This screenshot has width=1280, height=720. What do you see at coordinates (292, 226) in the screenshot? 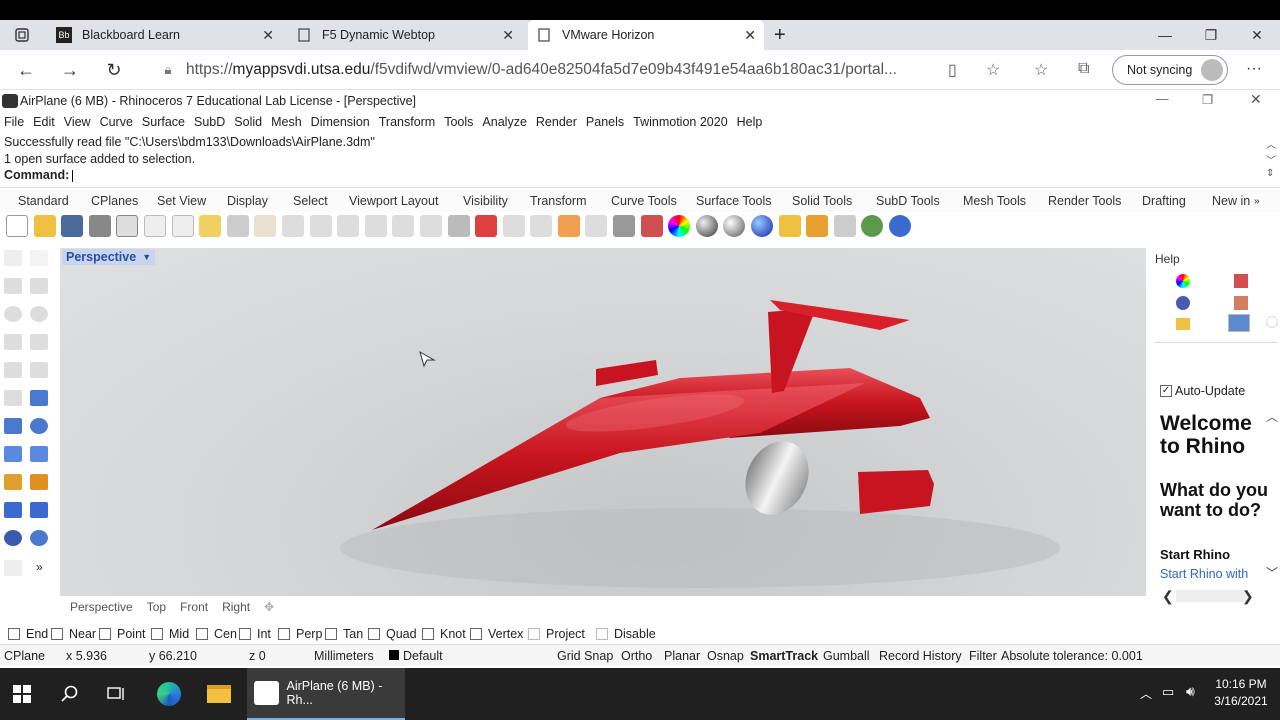
I see `rotate-view-icon` at bounding box center [292, 226].